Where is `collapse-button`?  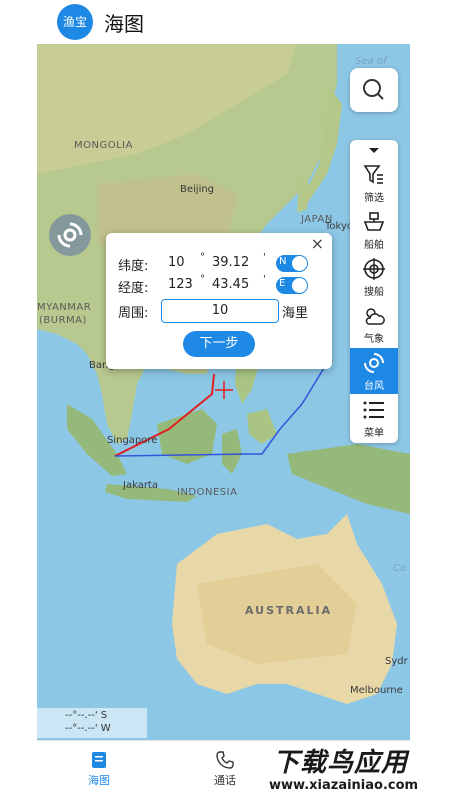 collapse-button is located at coordinates (374, 150).